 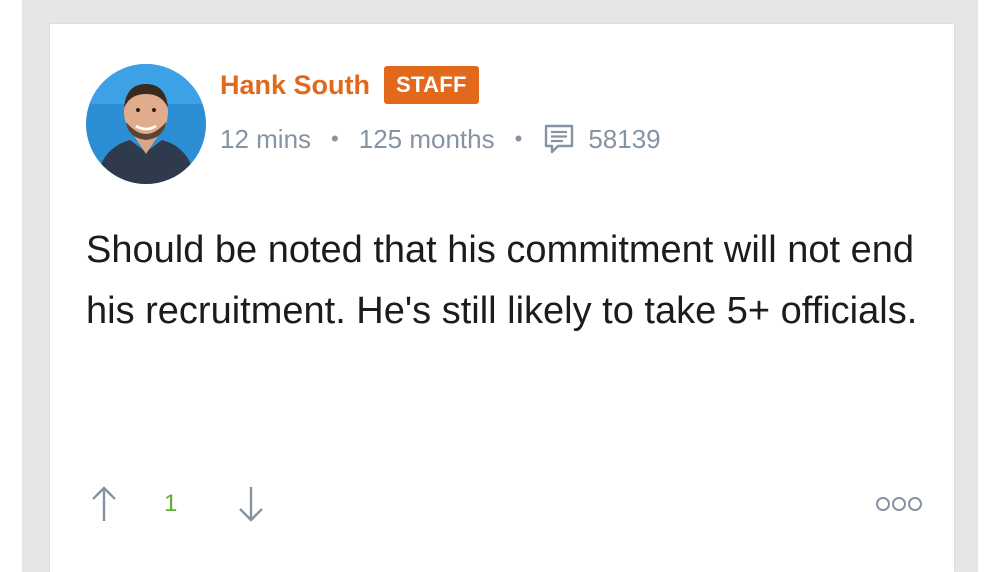 What do you see at coordinates (504, 504) in the screenshot?
I see `post-actions: 1` at bounding box center [504, 504].